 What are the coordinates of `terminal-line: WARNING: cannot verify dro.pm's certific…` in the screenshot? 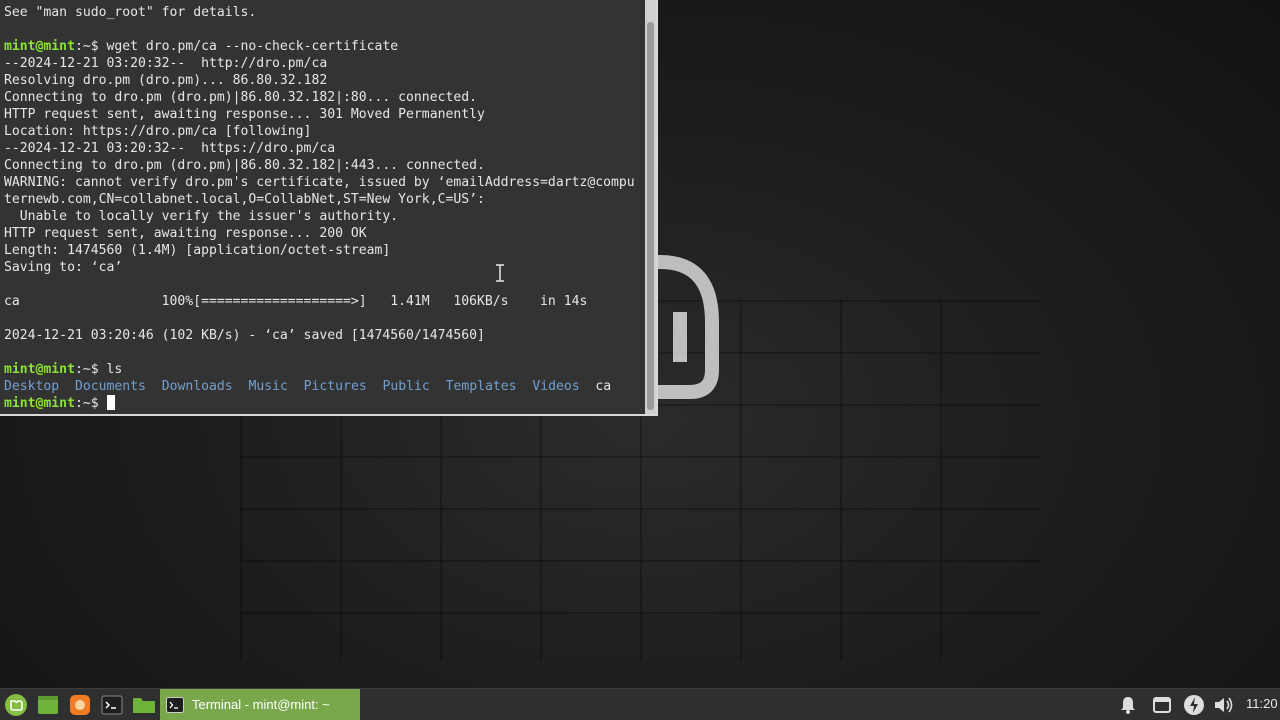 It's located at (319, 182).